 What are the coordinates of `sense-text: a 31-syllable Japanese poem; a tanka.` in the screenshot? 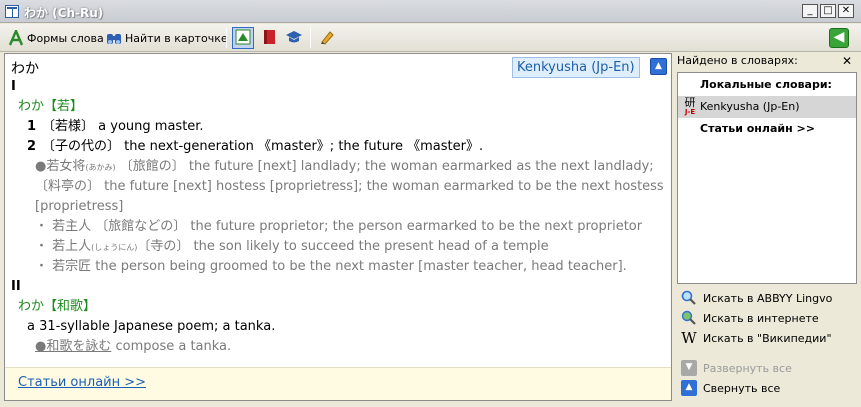 It's located at (151, 326).